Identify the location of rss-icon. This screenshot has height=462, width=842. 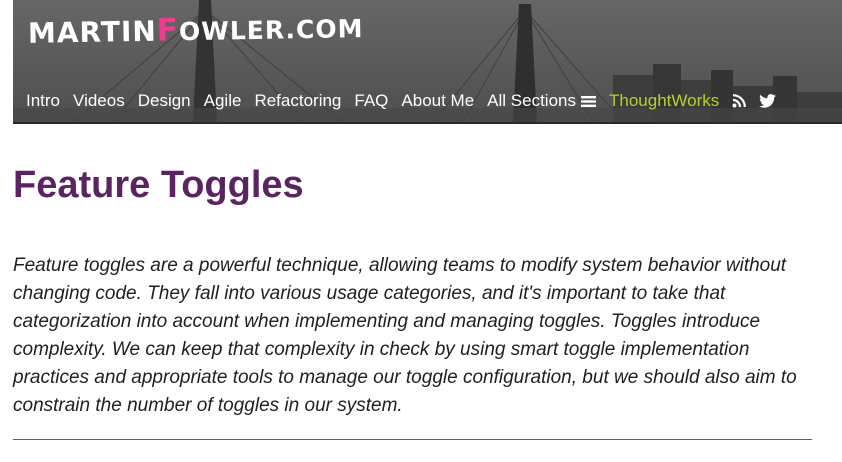
(739, 101).